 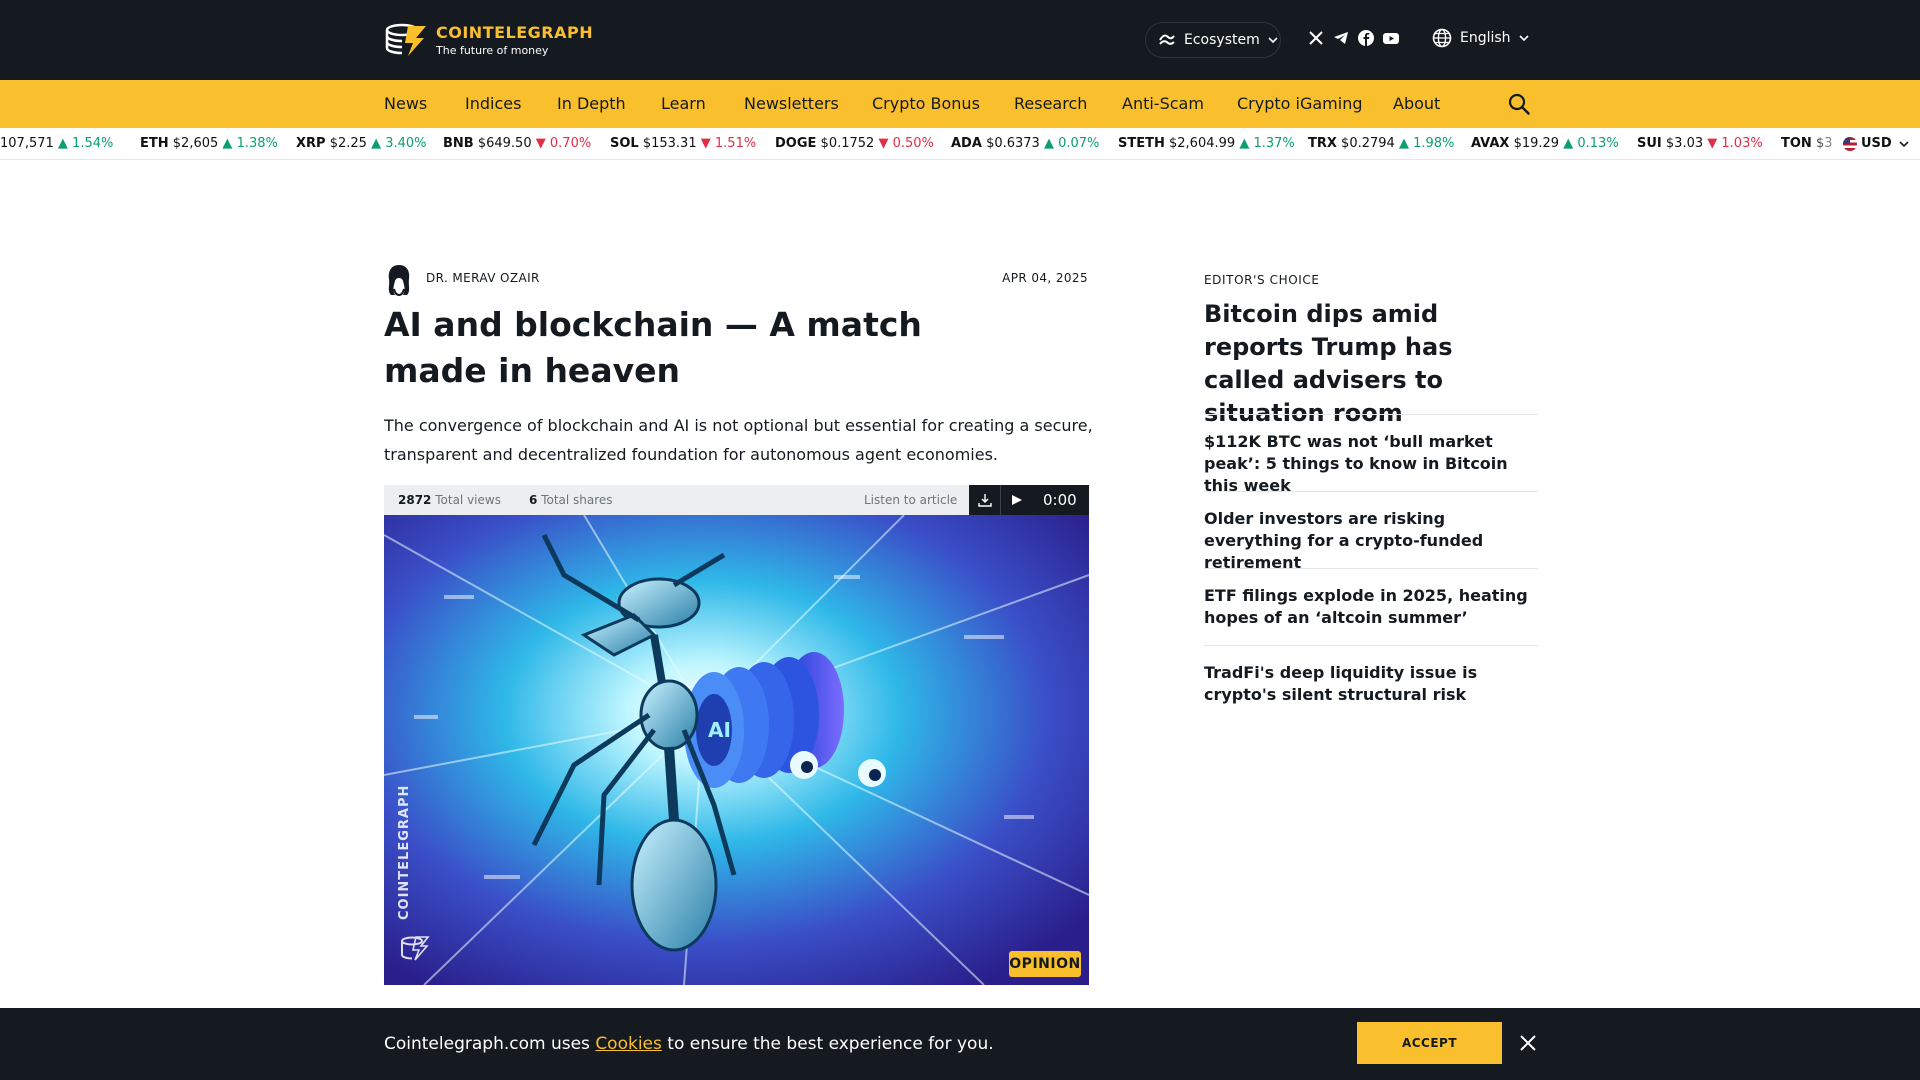 What do you see at coordinates (492, 50) in the screenshot?
I see `logo-tagline: The future of money` at bounding box center [492, 50].